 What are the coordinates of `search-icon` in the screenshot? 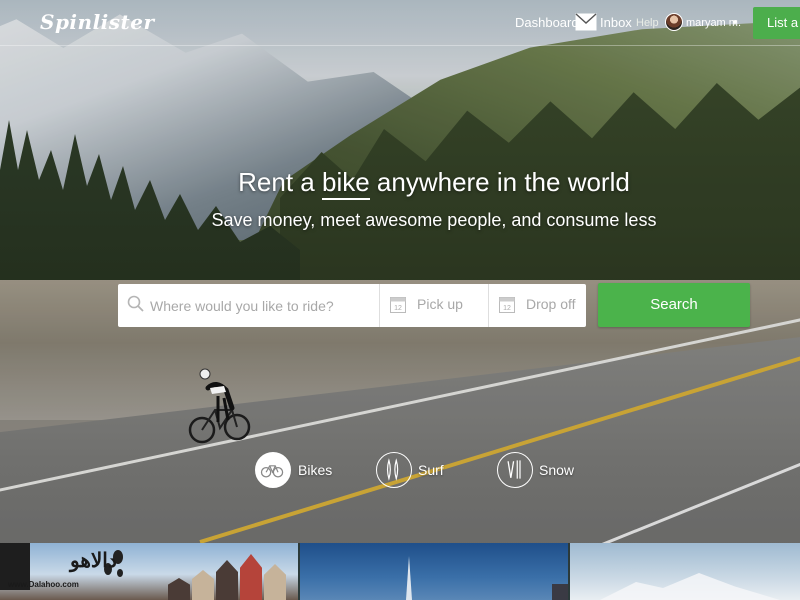 It's located at (135, 303).